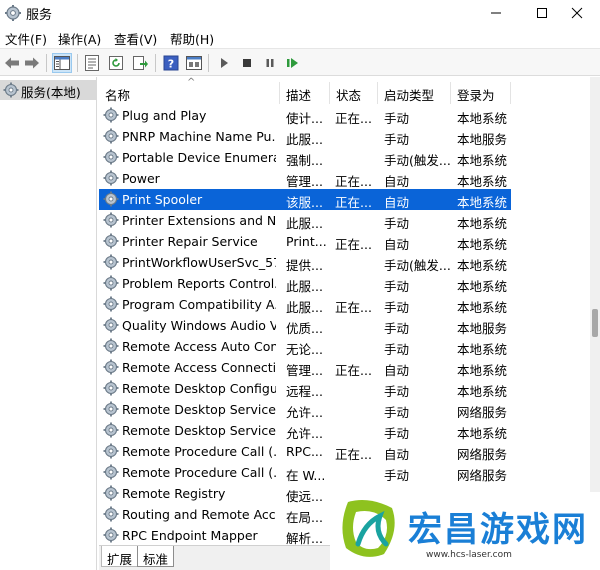  I want to click on vertical-scrollbar, so click(595, 312).